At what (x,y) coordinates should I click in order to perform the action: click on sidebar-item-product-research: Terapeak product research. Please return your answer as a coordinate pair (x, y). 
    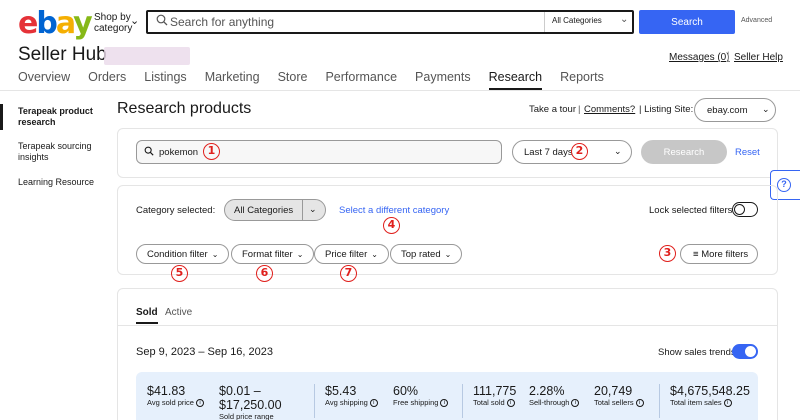
    Looking at the image, I should click on (60, 117).